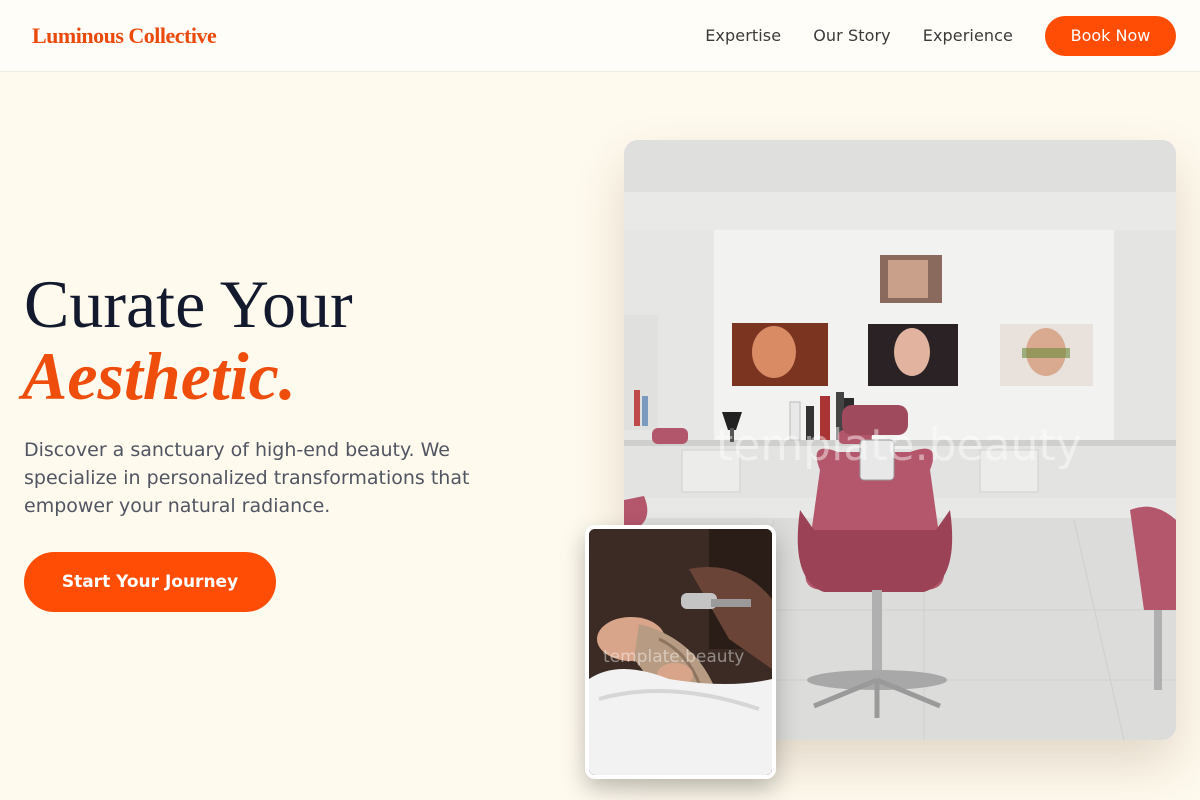 The height and width of the screenshot is (800, 1200). Describe the element at coordinates (150, 582) in the screenshot. I see `start-journey-button: Start Your Journey` at that location.